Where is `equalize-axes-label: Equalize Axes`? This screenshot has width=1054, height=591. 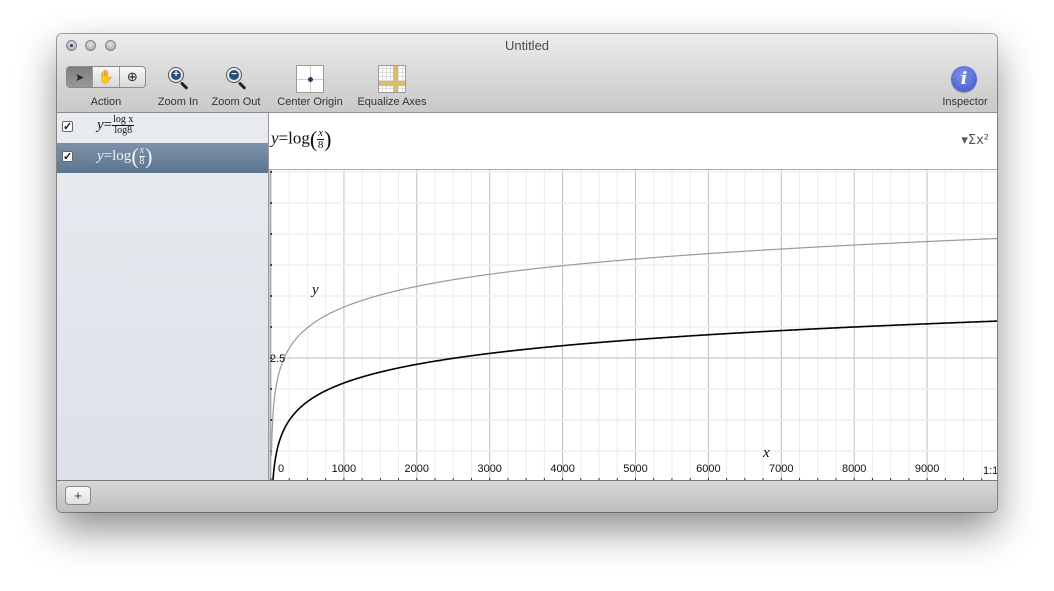 equalize-axes-label: Equalize Axes is located at coordinates (392, 102).